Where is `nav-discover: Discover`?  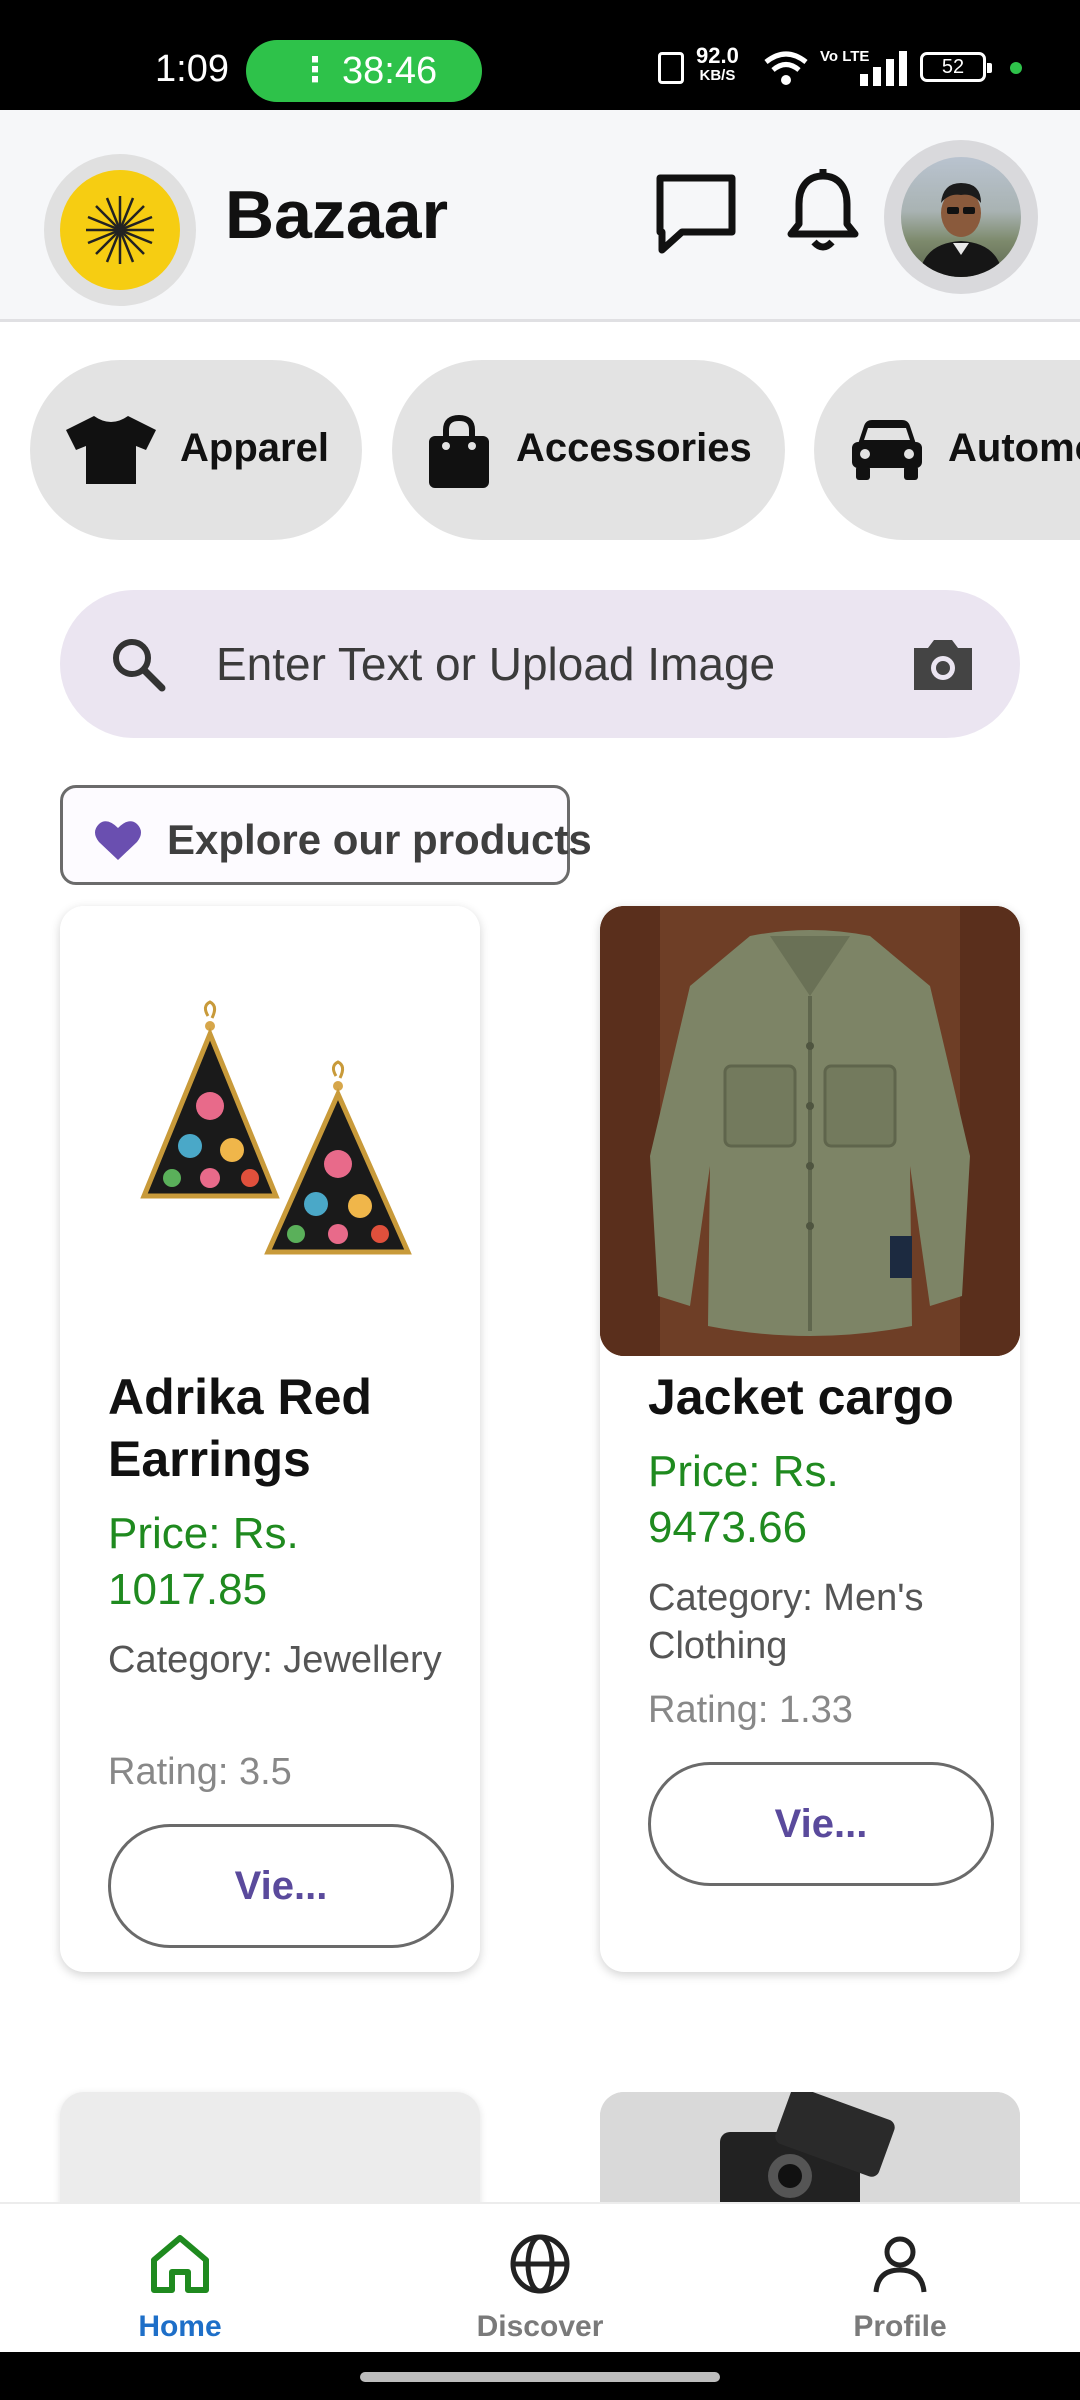 nav-discover: Discover is located at coordinates (540, 2279).